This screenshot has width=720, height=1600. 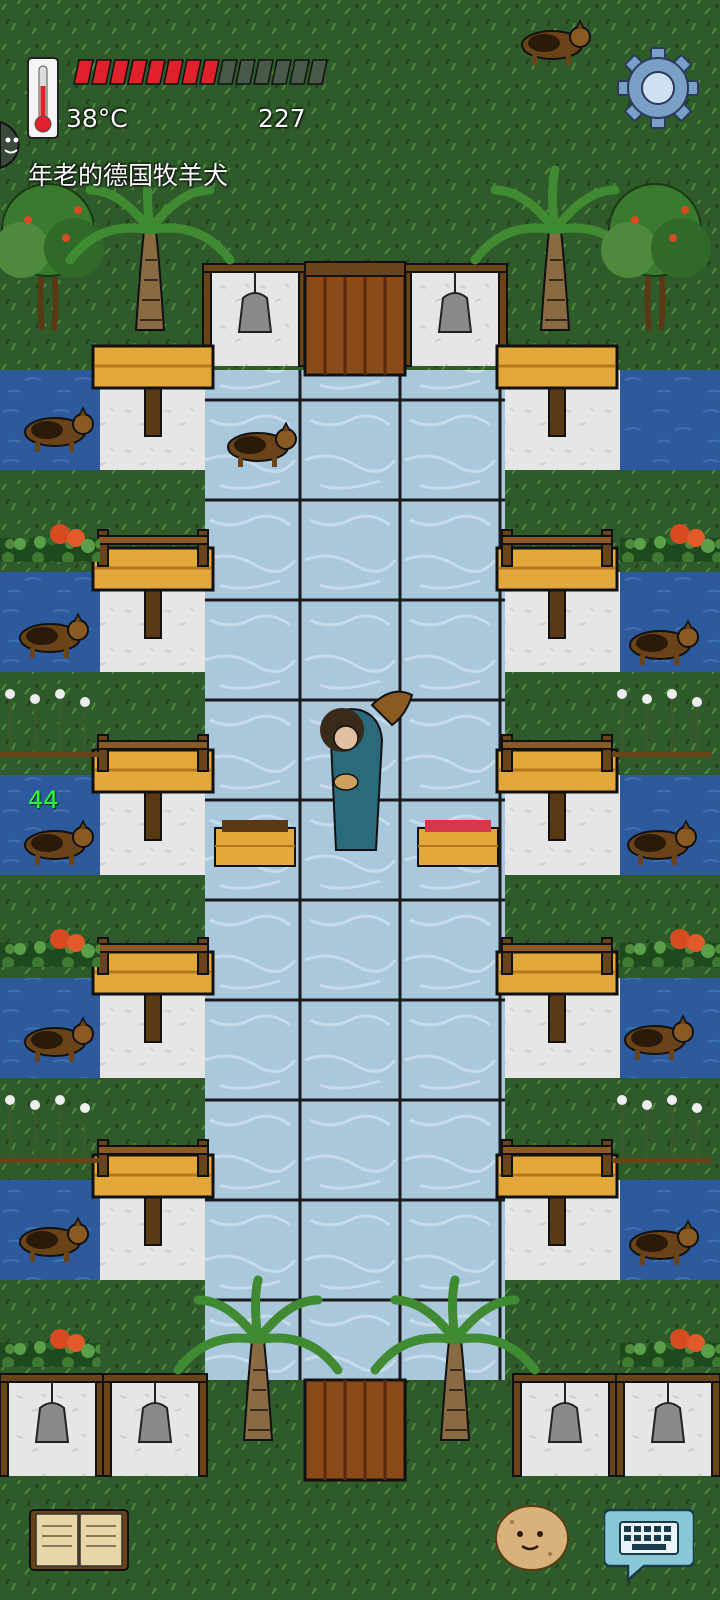 What do you see at coordinates (458, 843) in the screenshot?
I see `crate-right` at bounding box center [458, 843].